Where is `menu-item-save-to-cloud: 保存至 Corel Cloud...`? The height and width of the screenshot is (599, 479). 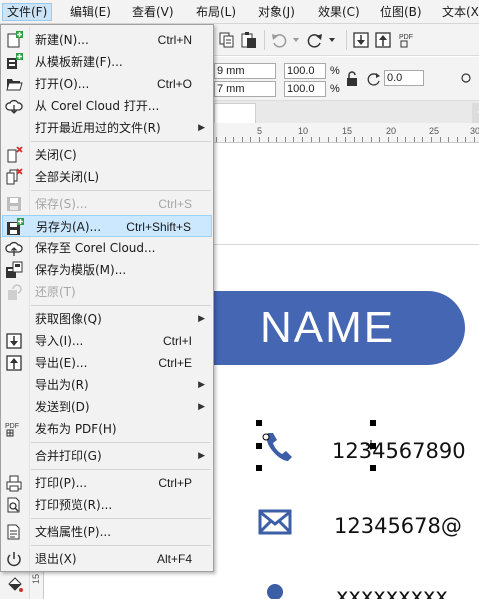 menu-item-save-to-cloud: 保存至 Corel Cloud... is located at coordinates (107, 248).